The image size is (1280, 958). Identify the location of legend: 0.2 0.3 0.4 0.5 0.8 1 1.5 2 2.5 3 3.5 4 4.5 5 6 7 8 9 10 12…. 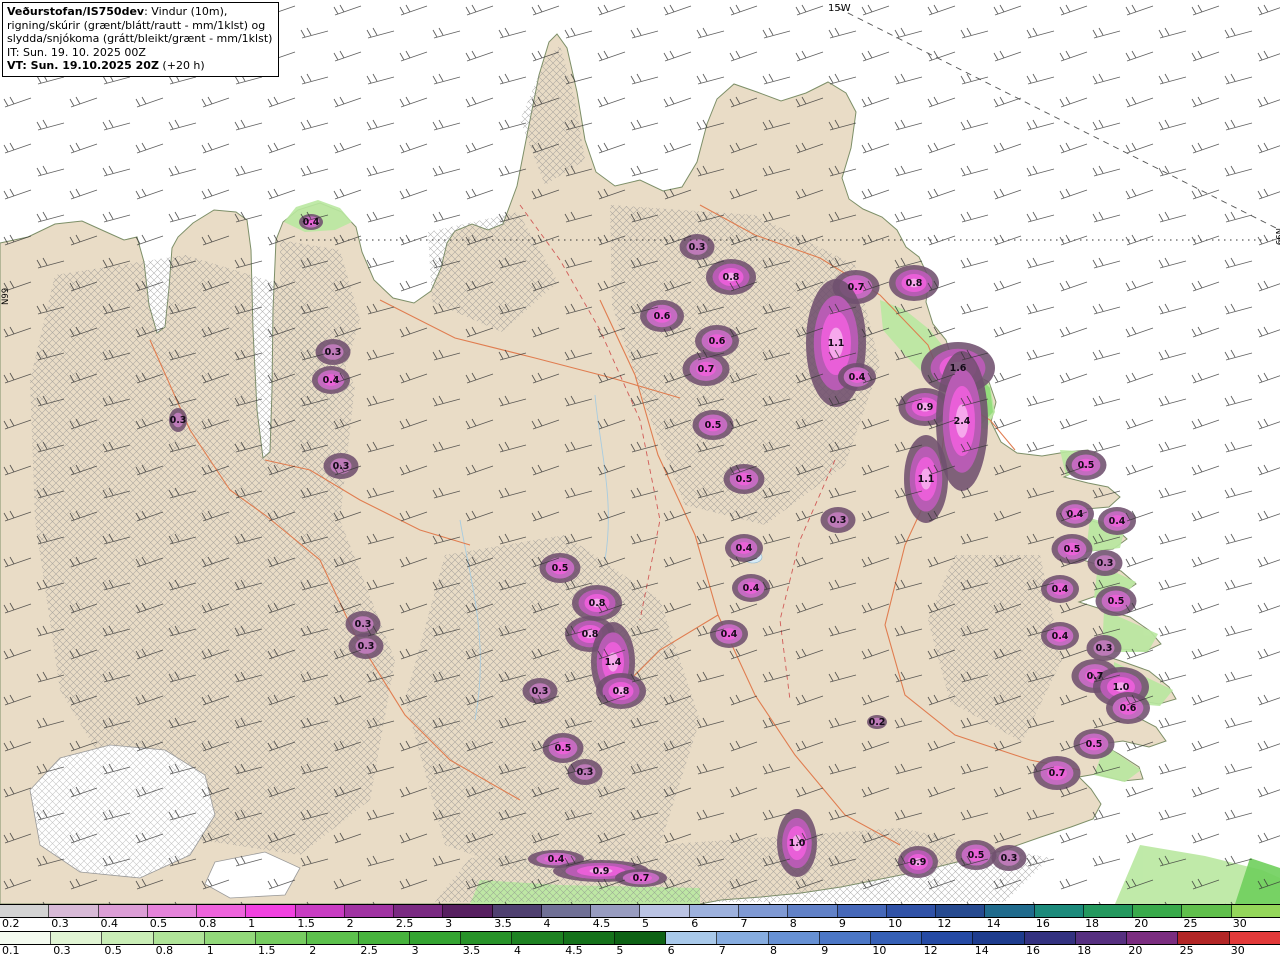
(640, 931).